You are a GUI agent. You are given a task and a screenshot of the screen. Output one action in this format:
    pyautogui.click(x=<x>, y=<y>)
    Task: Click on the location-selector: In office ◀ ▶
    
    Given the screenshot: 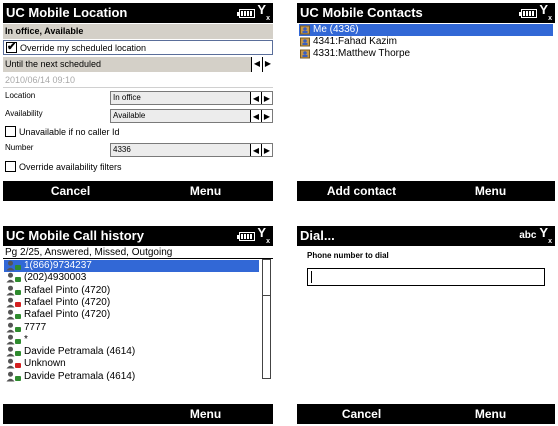 What is the action you would take?
    pyautogui.click(x=191, y=98)
    